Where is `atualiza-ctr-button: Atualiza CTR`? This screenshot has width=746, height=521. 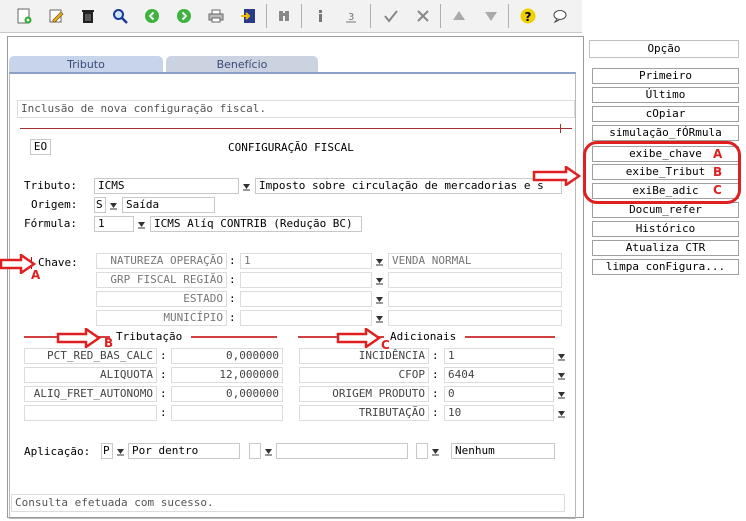
atualiza-ctr-button: Atualiza CTR is located at coordinates (665, 248).